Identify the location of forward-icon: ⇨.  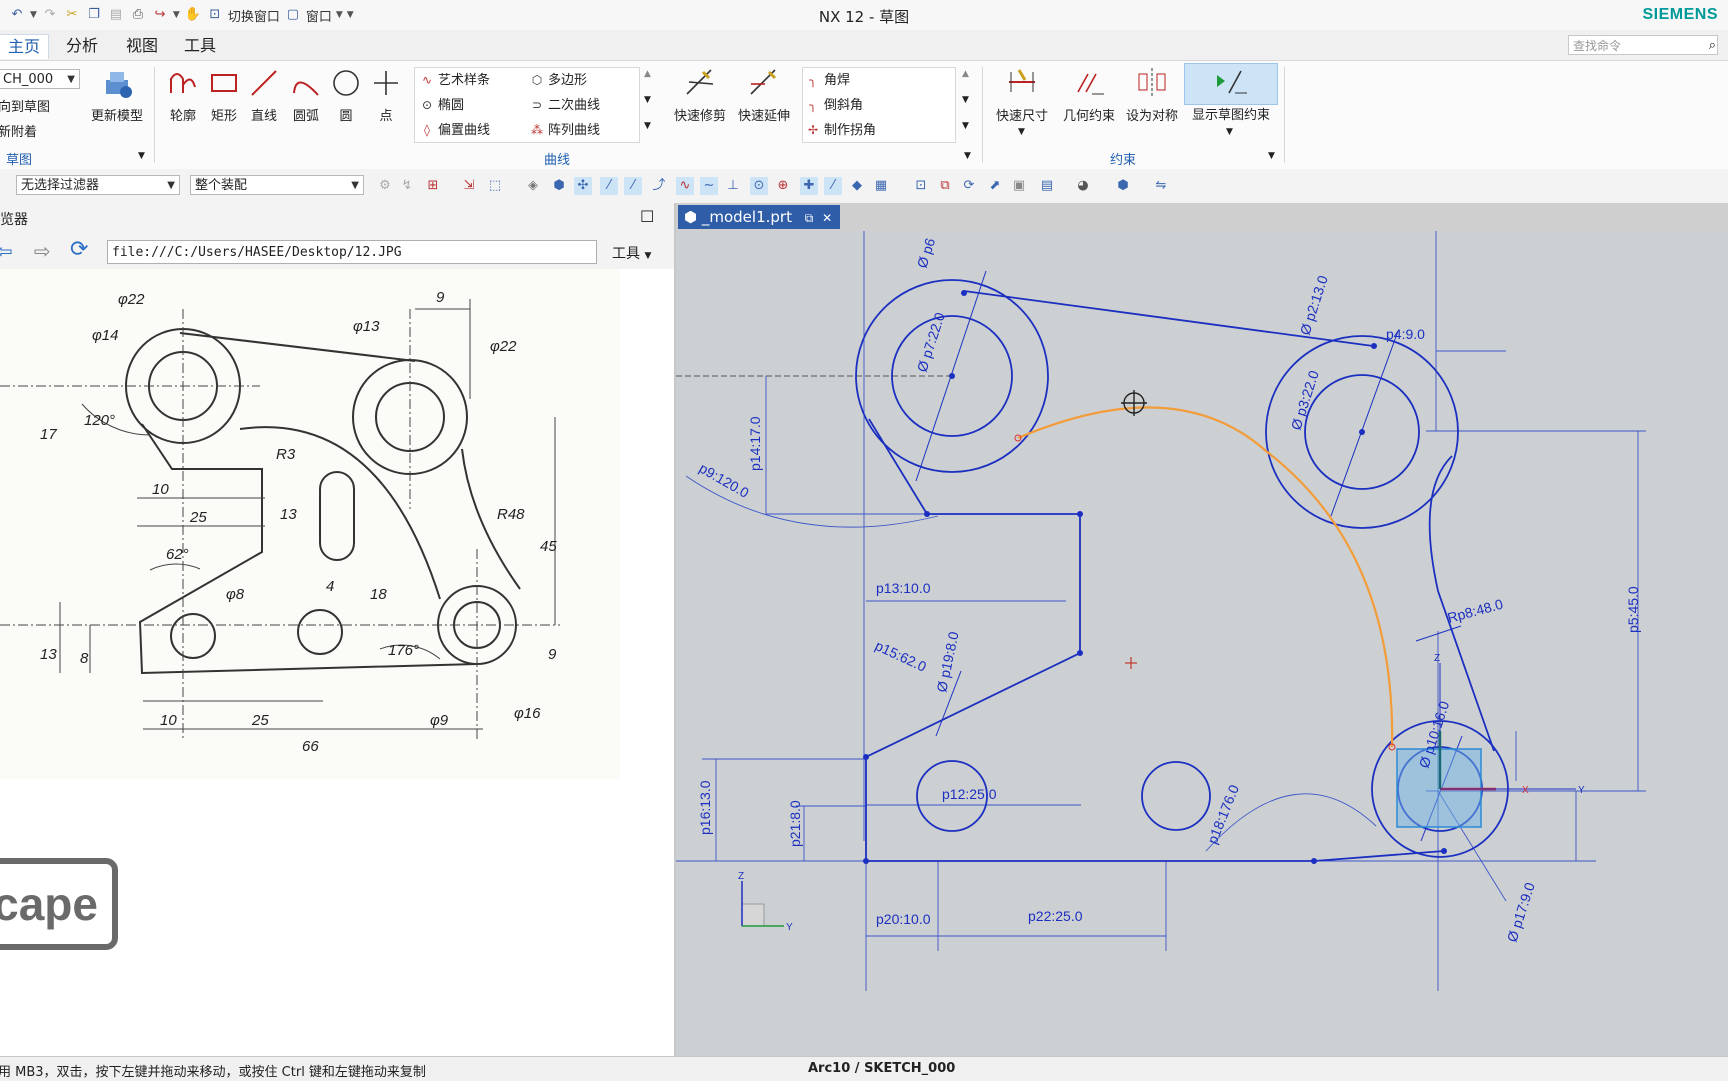
(42, 251).